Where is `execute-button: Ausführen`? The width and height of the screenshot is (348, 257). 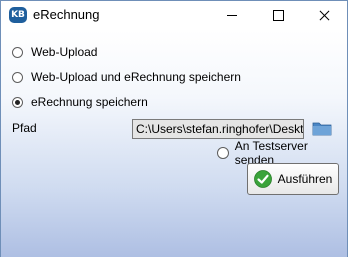
execute-button: Ausführen is located at coordinates (293, 179).